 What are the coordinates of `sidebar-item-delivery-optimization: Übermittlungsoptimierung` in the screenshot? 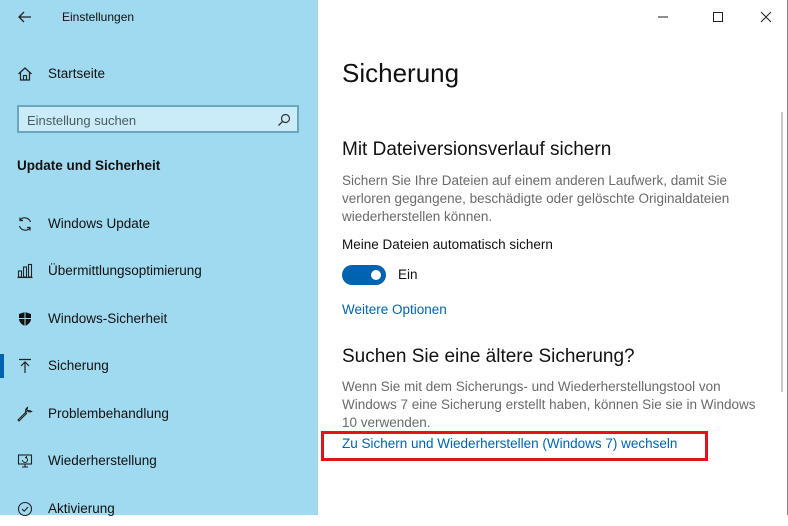 It's located at (159, 271).